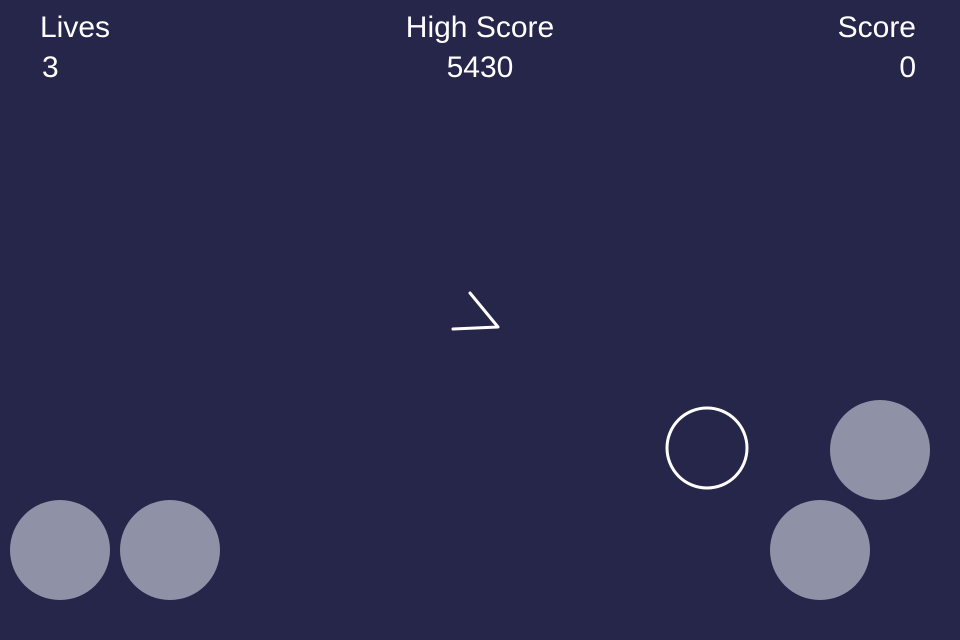  I want to click on player-ship-icon, so click(475, 311).